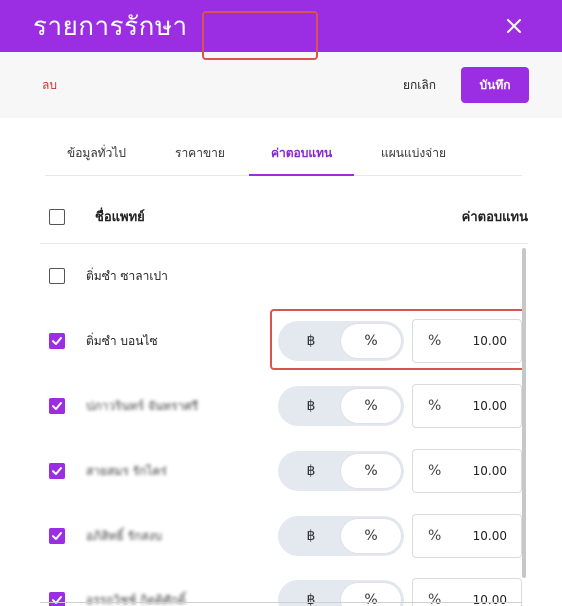 This screenshot has width=562, height=606. What do you see at coordinates (136, 599) in the screenshot?
I see `doctor-name: อรรถวิชช์ กิตติศักดิ์` at bounding box center [136, 599].